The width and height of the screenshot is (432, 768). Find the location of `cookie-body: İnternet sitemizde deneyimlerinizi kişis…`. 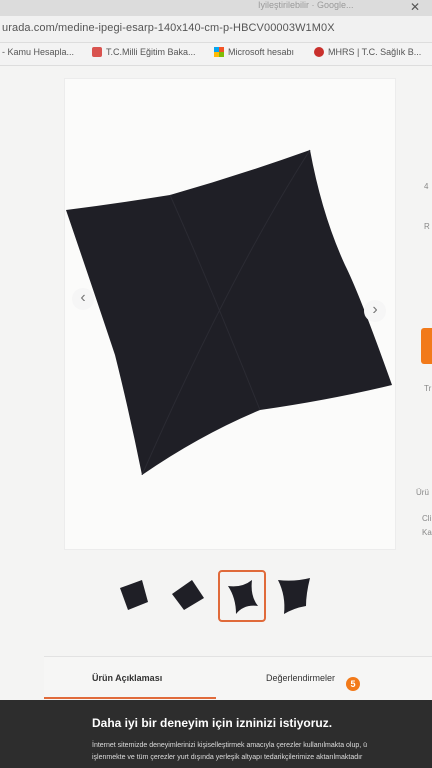

cookie-body: İnternet sitemizde deneyimlerinizi kişis… is located at coordinates (262, 752).